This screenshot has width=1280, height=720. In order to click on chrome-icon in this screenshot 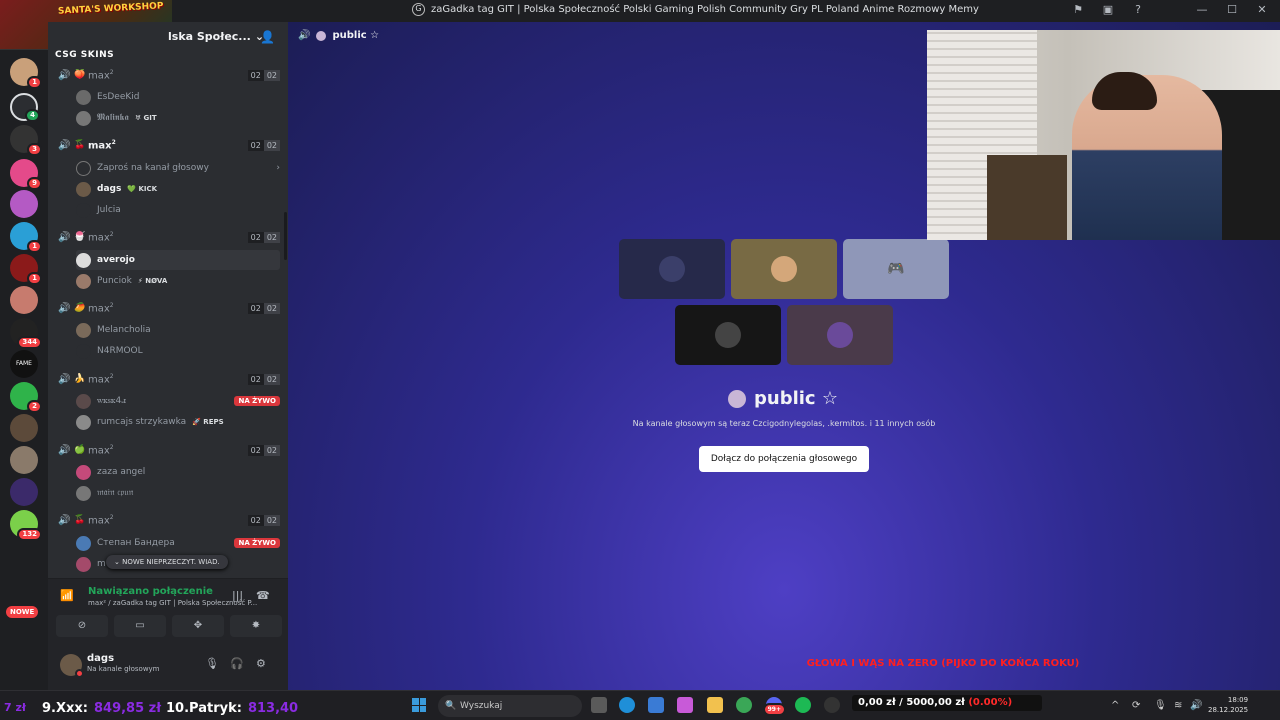, I will do `click(744, 705)`.